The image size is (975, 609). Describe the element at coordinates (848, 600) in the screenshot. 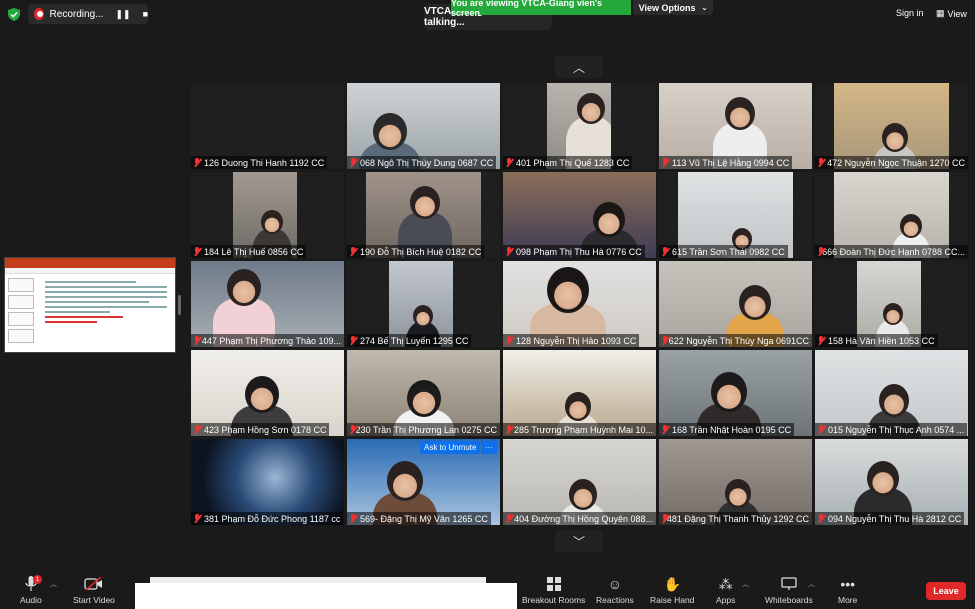

I see `more-label: More` at that location.